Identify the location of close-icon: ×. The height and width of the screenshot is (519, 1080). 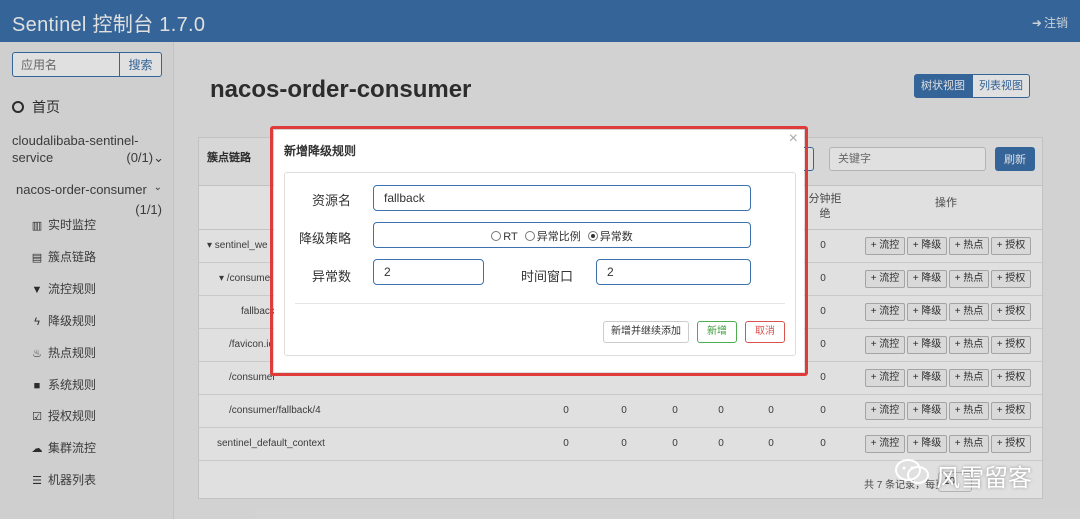
(793, 139).